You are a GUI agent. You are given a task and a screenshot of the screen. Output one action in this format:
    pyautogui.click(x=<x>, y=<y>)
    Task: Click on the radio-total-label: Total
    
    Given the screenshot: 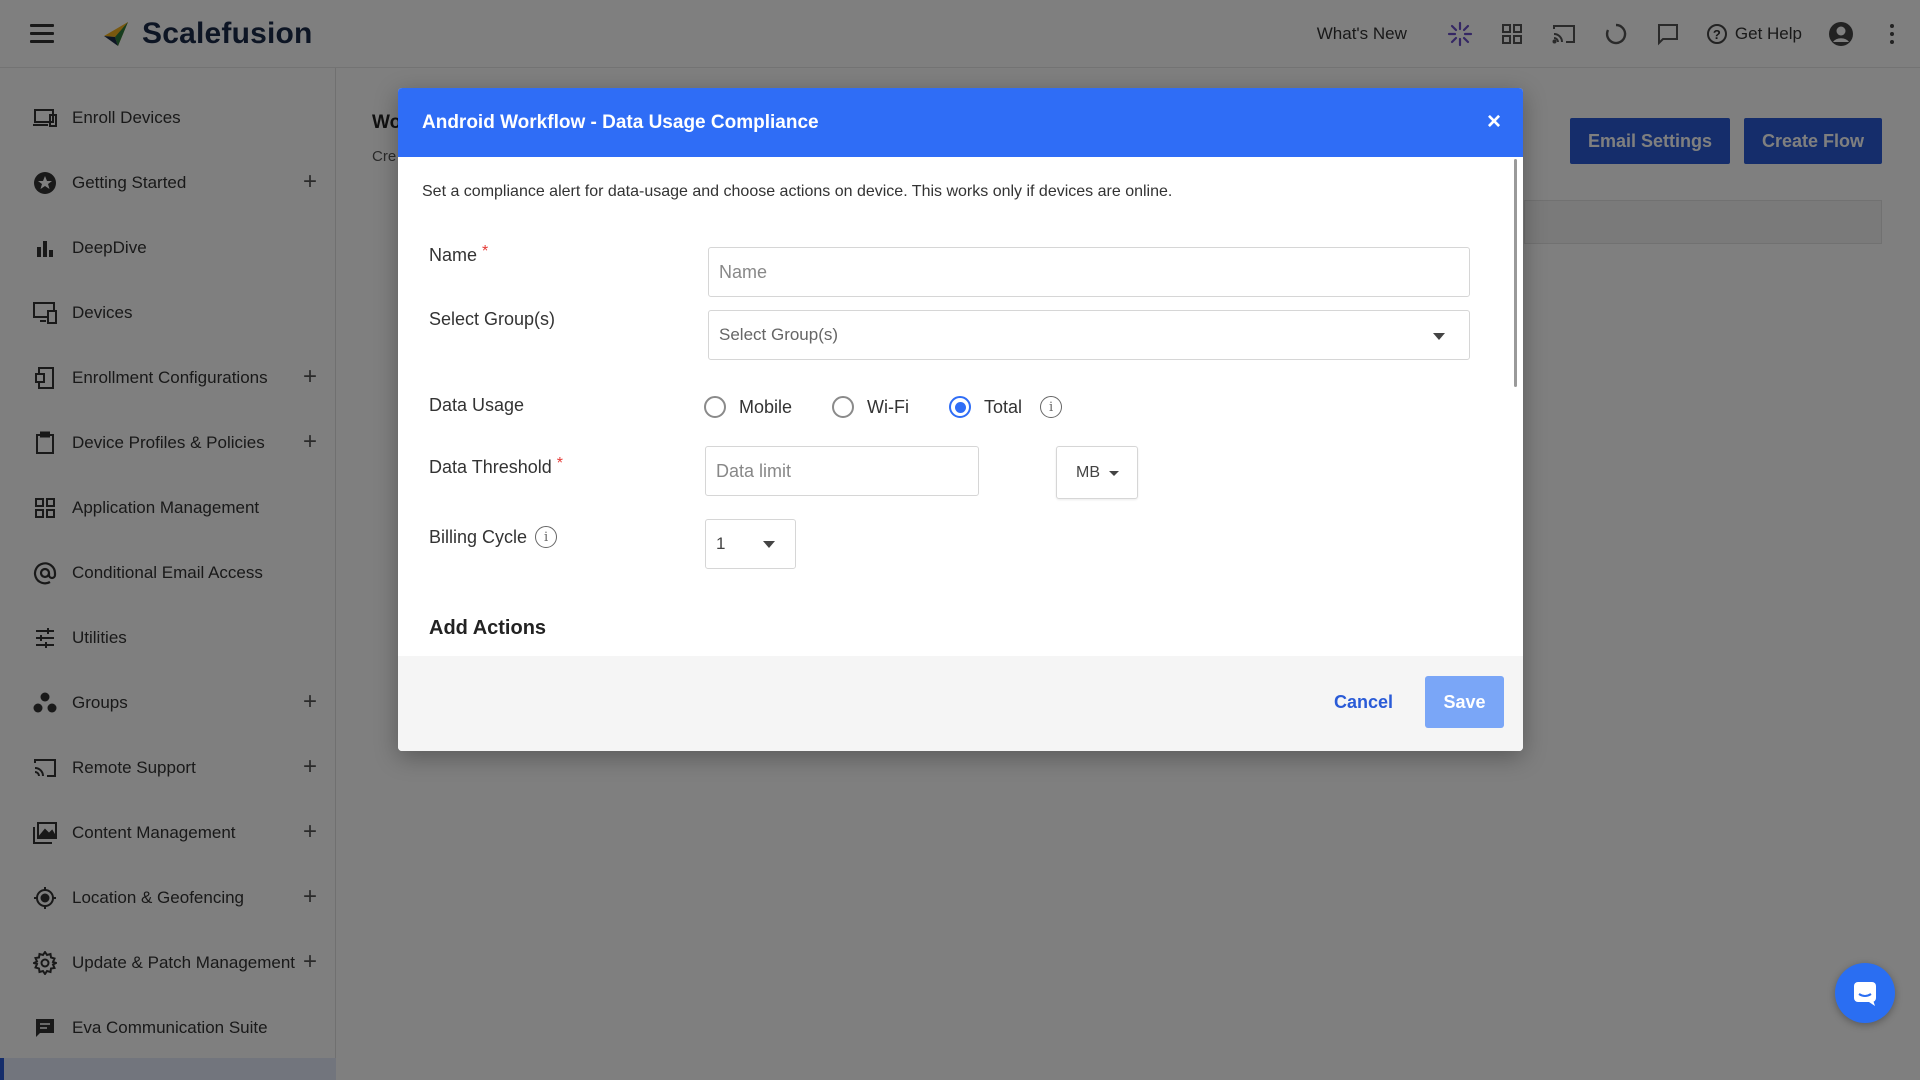 What is the action you would take?
    pyautogui.click(x=1003, y=406)
    